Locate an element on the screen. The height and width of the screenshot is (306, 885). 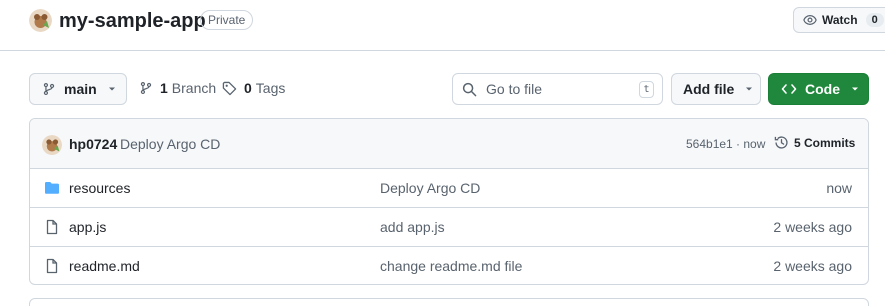
watch-button: Watch 0 is located at coordinates (839, 20).